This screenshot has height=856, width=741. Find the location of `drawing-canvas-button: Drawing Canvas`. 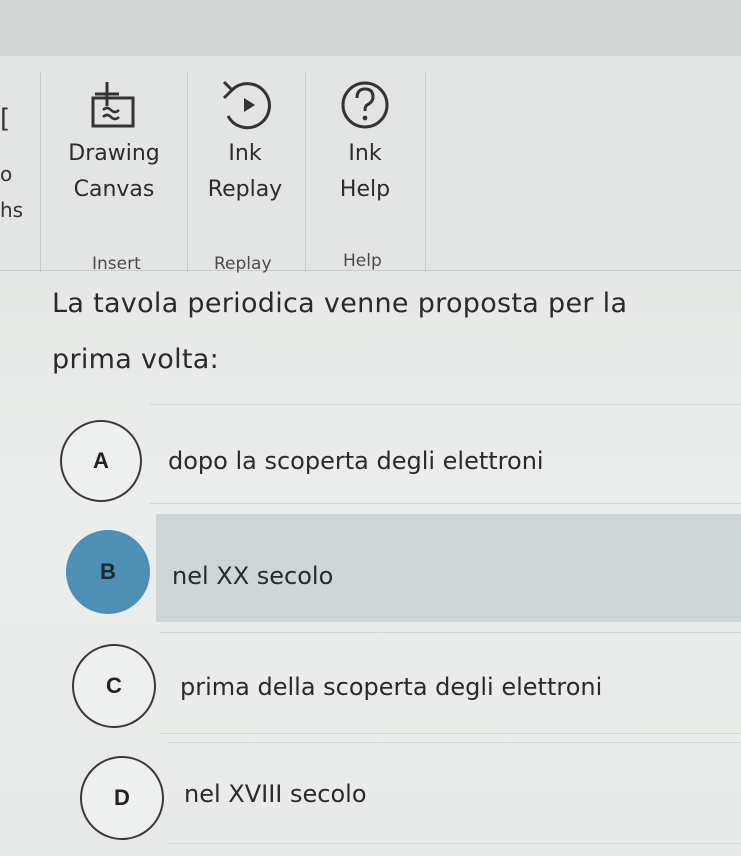

drawing-canvas-button: Drawing Canvas is located at coordinates (114, 143).